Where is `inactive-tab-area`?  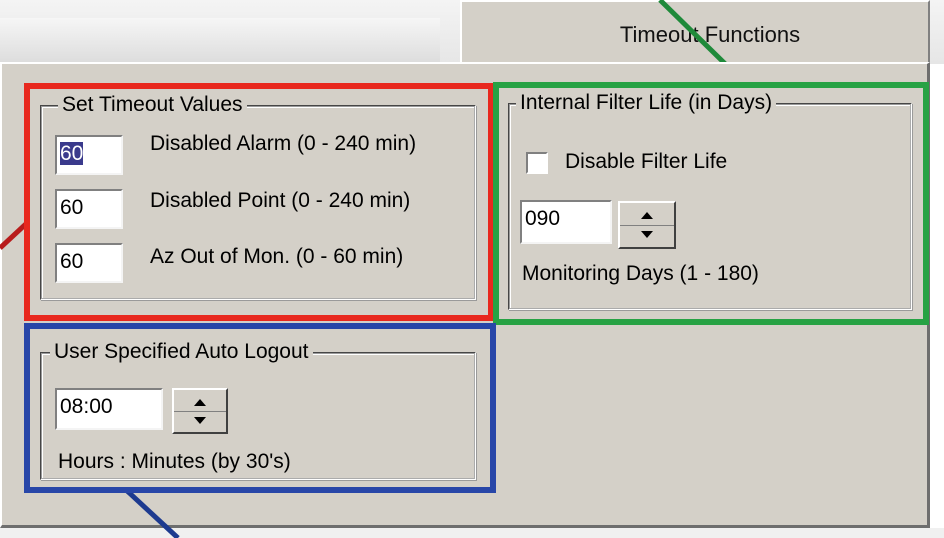 inactive-tab-area is located at coordinates (220, 41).